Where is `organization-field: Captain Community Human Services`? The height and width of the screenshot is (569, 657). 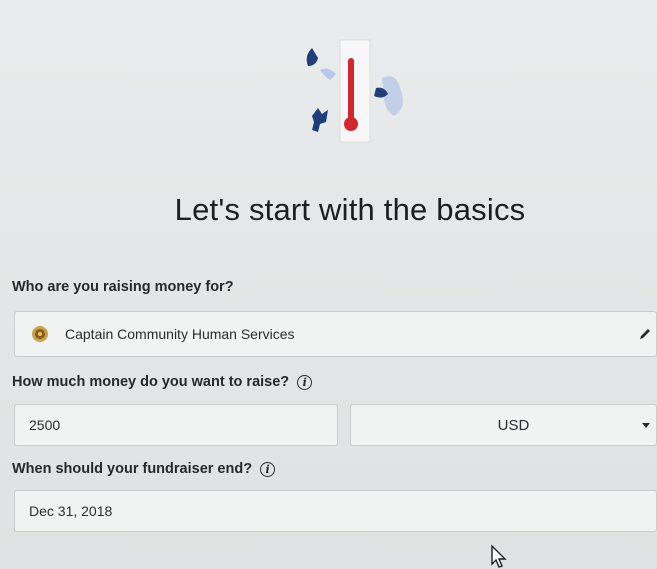
organization-field: Captain Community Human Services is located at coordinates (335, 334).